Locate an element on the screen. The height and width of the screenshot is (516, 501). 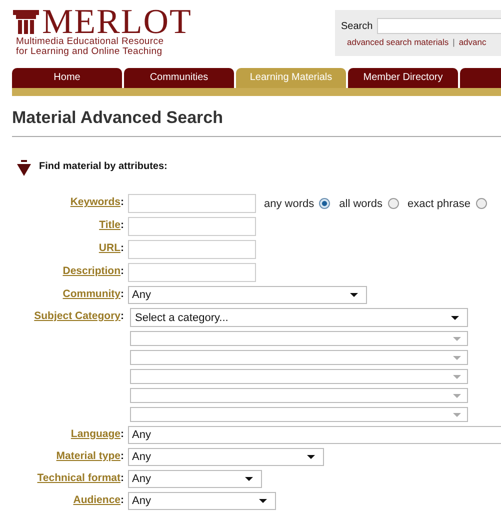
search-link: advanced search materials is located at coordinates (398, 42).